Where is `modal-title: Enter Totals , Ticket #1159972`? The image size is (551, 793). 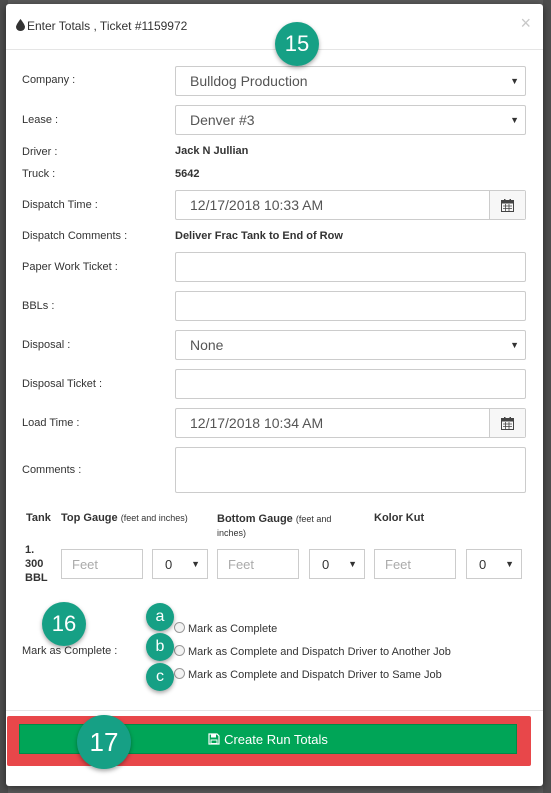 modal-title: Enter Totals , Ticket #1159972 is located at coordinates (101, 26).